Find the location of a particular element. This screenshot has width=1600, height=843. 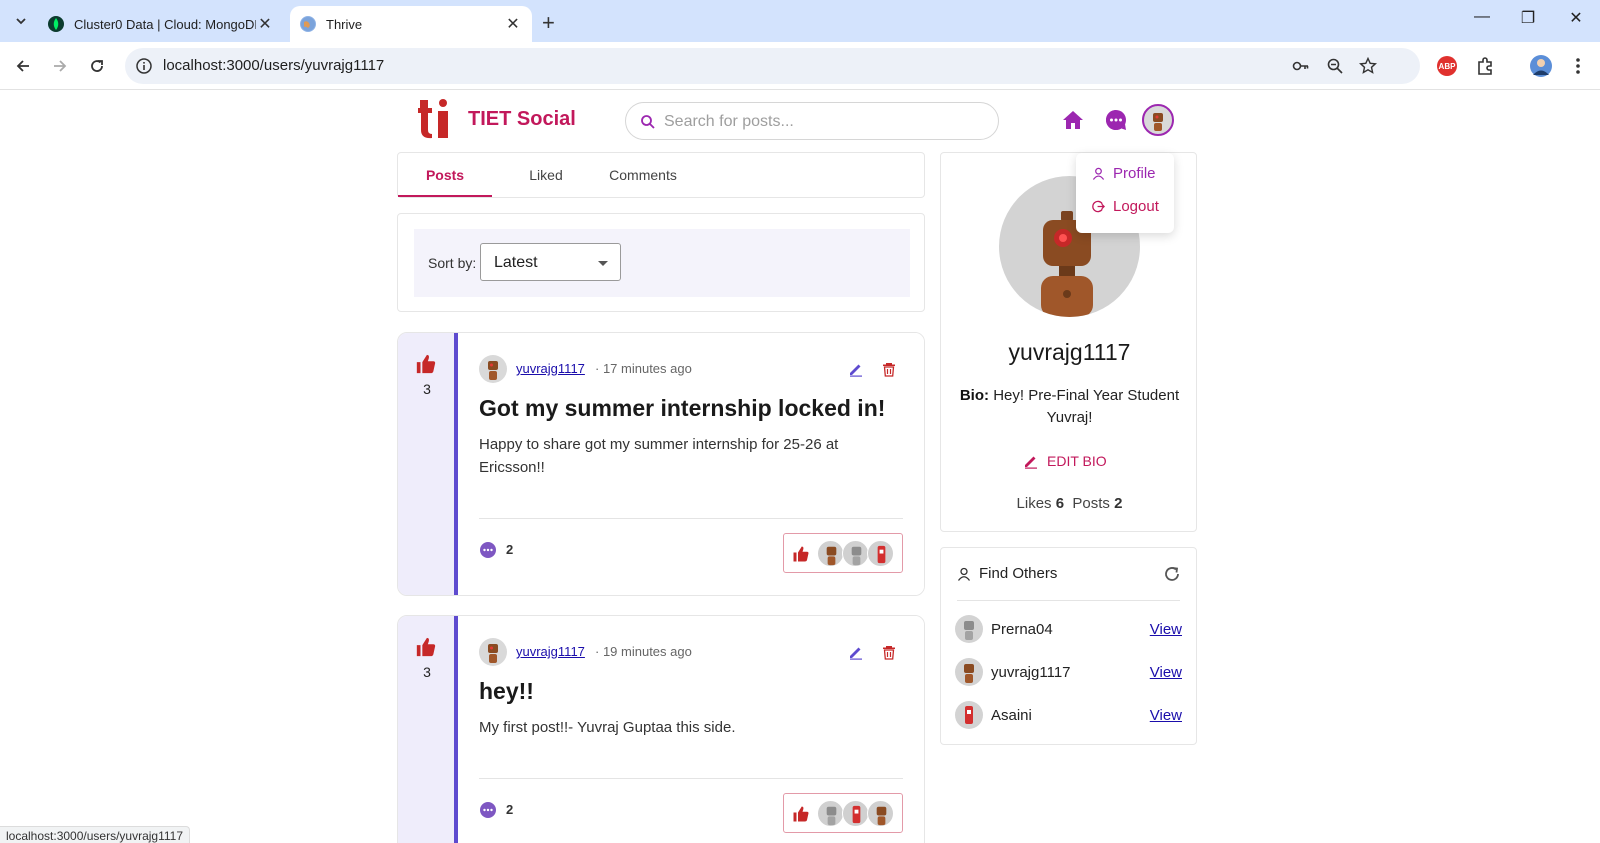

search-input is located at coordinates (824, 122).